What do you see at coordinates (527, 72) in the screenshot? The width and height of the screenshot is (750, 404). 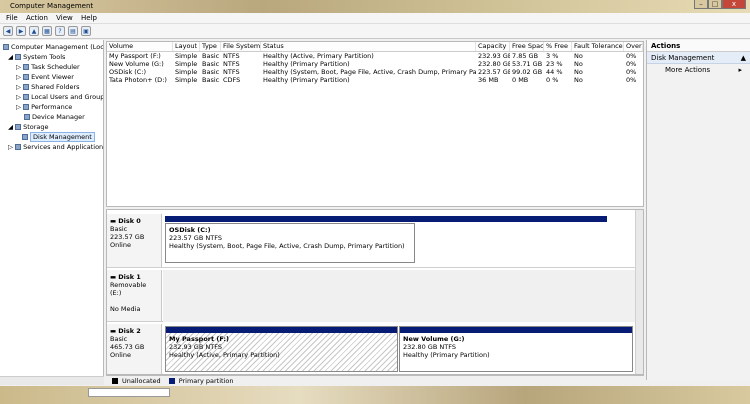 I see `cell-free-space: 99.02 GB` at bounding box center [527, 72].